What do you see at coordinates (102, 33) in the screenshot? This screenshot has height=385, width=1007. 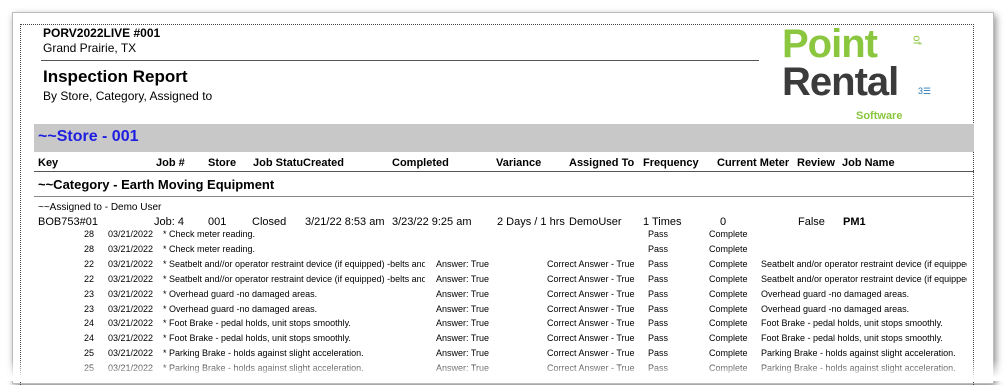 I see `company-name: PORV2022LIVE #001` at bounding box center [102, 33].